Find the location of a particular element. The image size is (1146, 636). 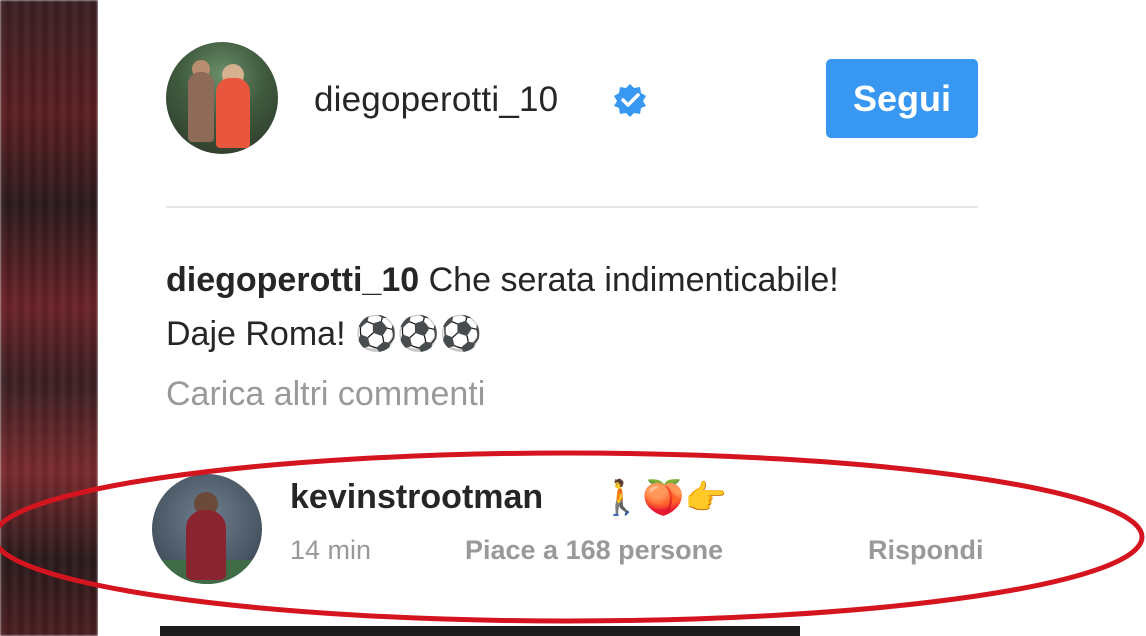

comment-text: 🚶🍑👉 is located at coordinates (664, 498).